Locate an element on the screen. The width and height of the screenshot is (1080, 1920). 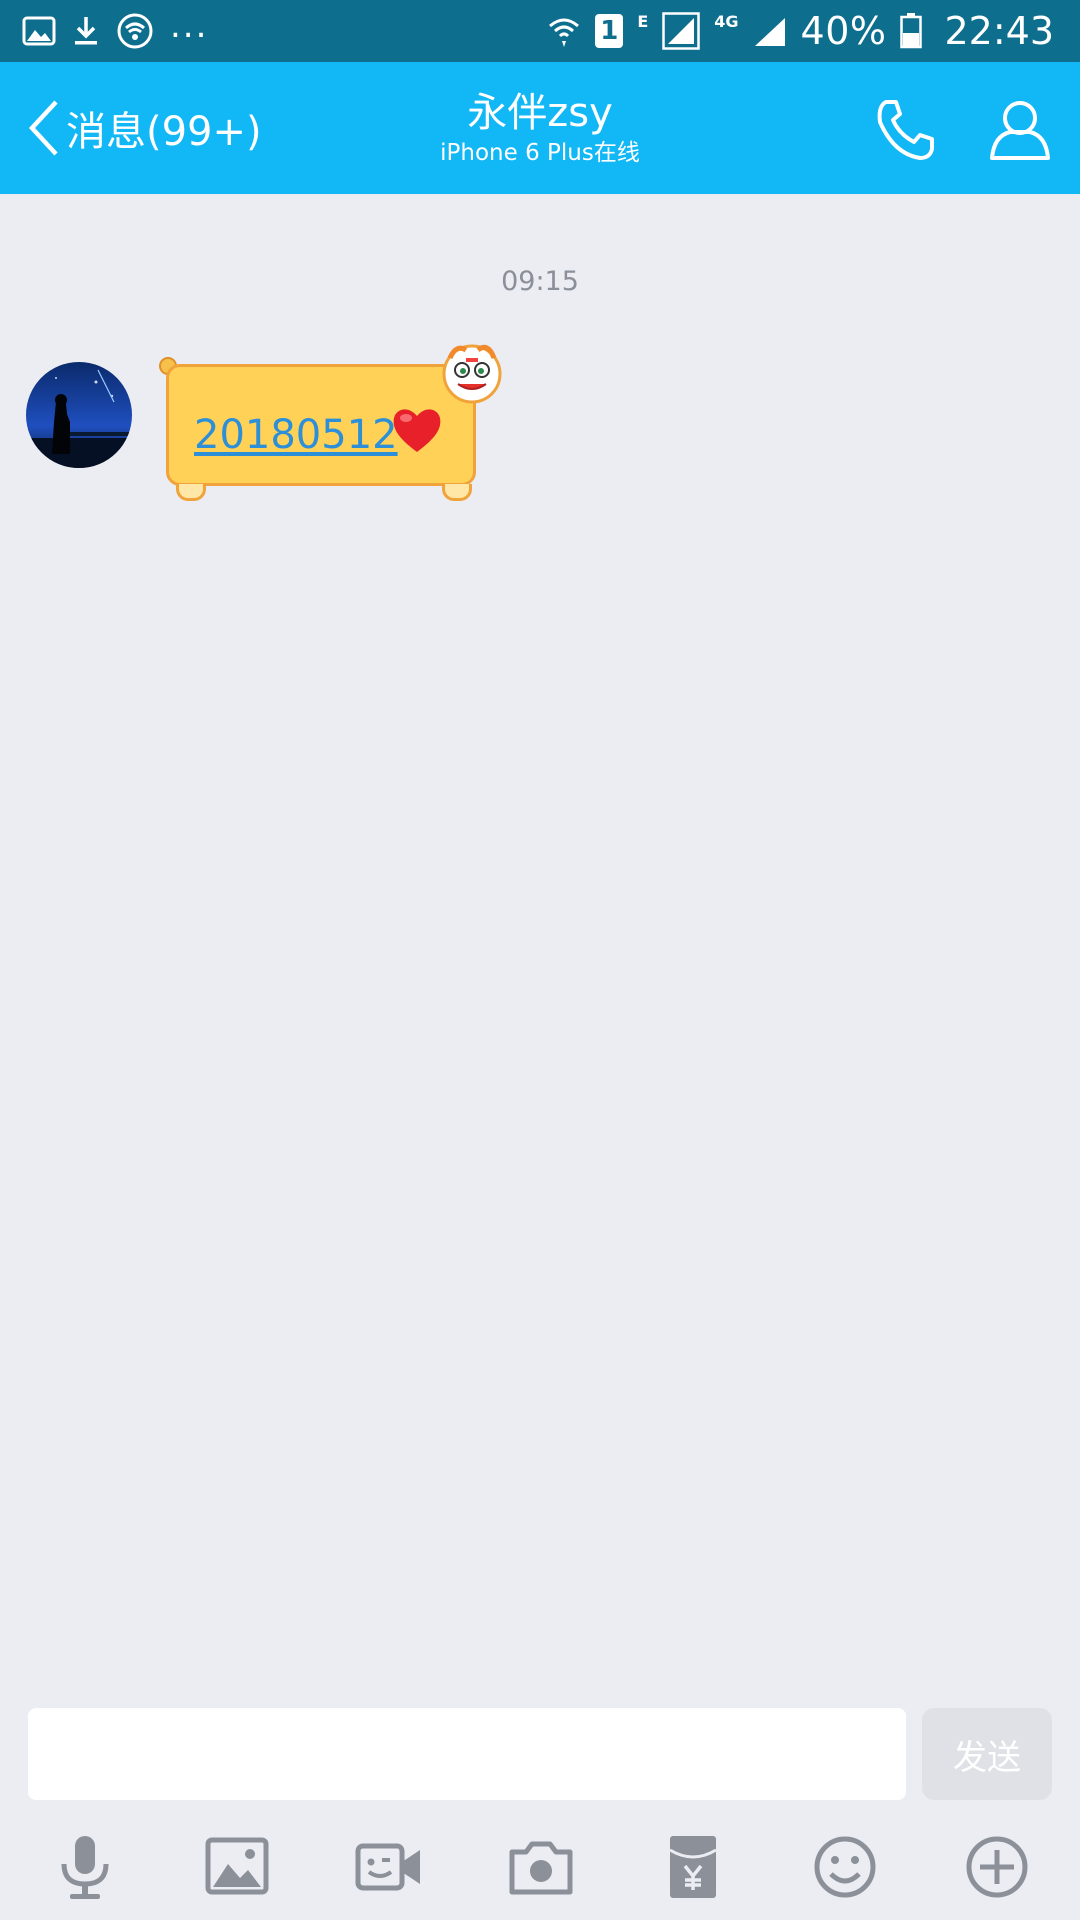
chat-title-bar: 消息(99+) 永伴zsy iPhone 6 Plus在线 is located at coordinates (540, 128).